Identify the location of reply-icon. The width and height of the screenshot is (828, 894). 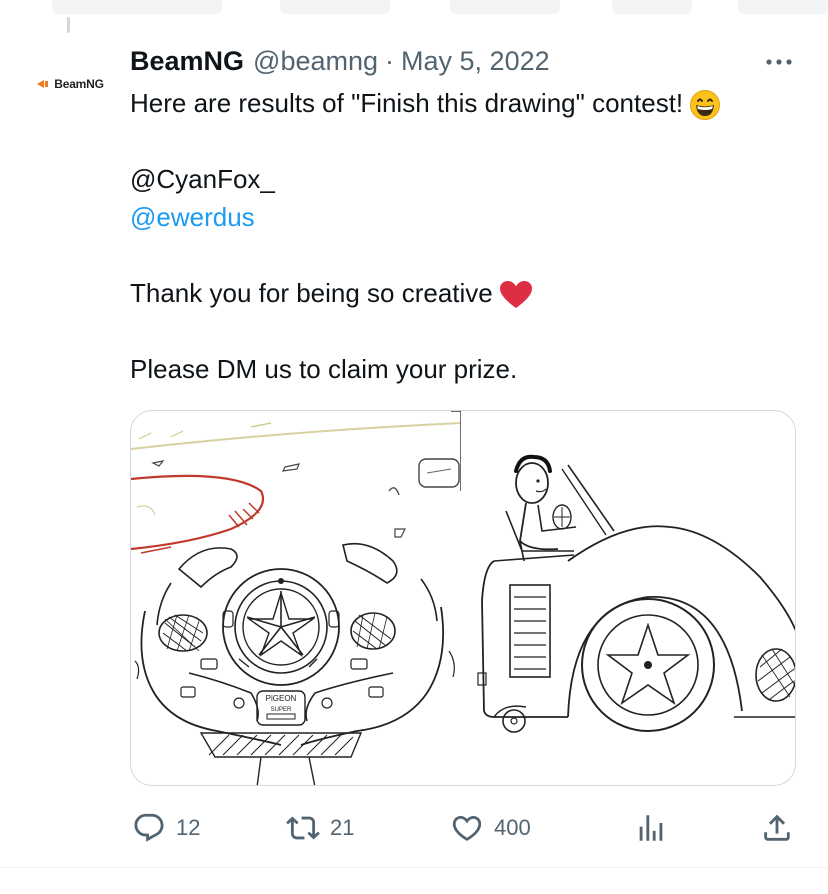
(149, 827).